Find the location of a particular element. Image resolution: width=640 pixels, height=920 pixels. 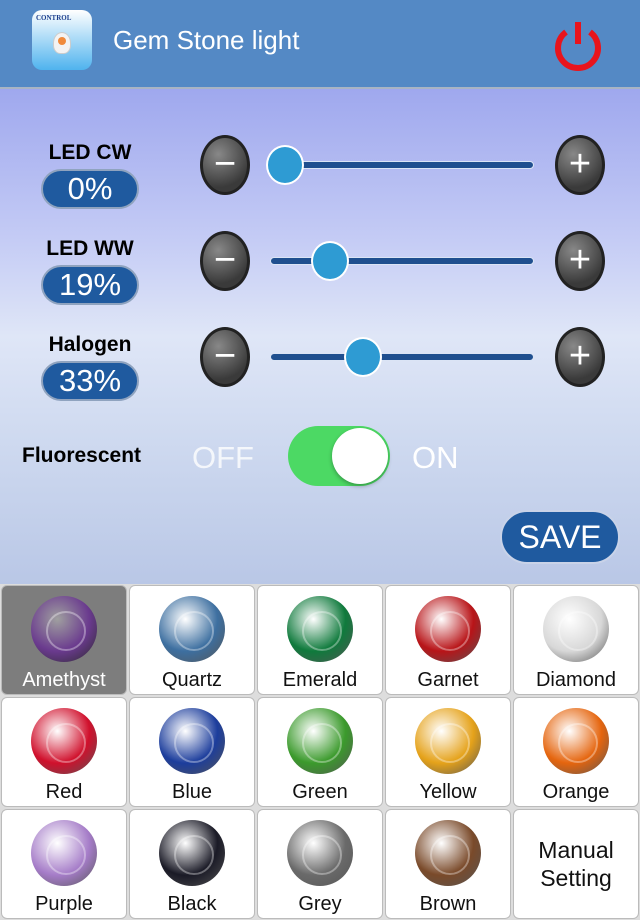

gem-label: Orange is located at coordinates (576, 792).